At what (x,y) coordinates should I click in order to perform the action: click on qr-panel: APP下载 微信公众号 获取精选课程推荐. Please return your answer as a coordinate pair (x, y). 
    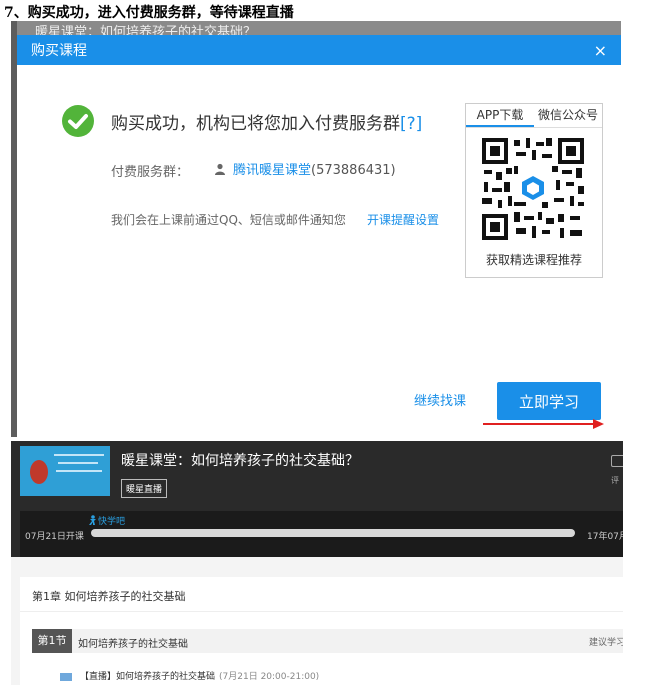
    Looking at the image, I should click on (534, 190).